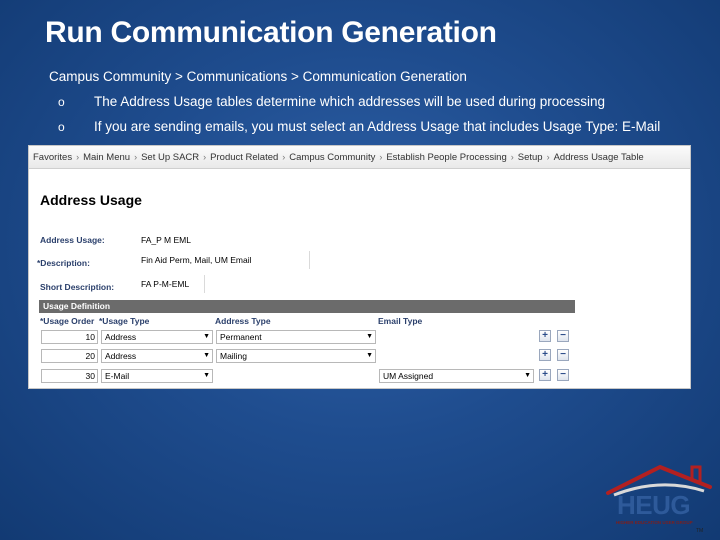 Image resolution: width=720 pixels, height=540 pixels. I want to click on short-description-field: FA P-M-EML, so click(165, 284).